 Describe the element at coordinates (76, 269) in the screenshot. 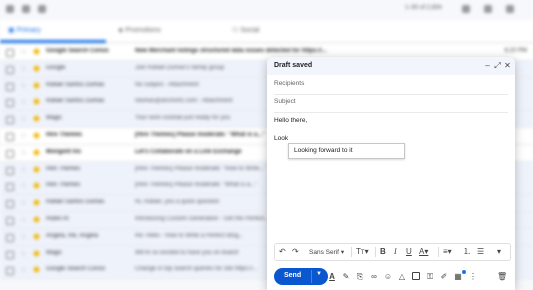

I see `email-sender: Google Search Conso` at that location.